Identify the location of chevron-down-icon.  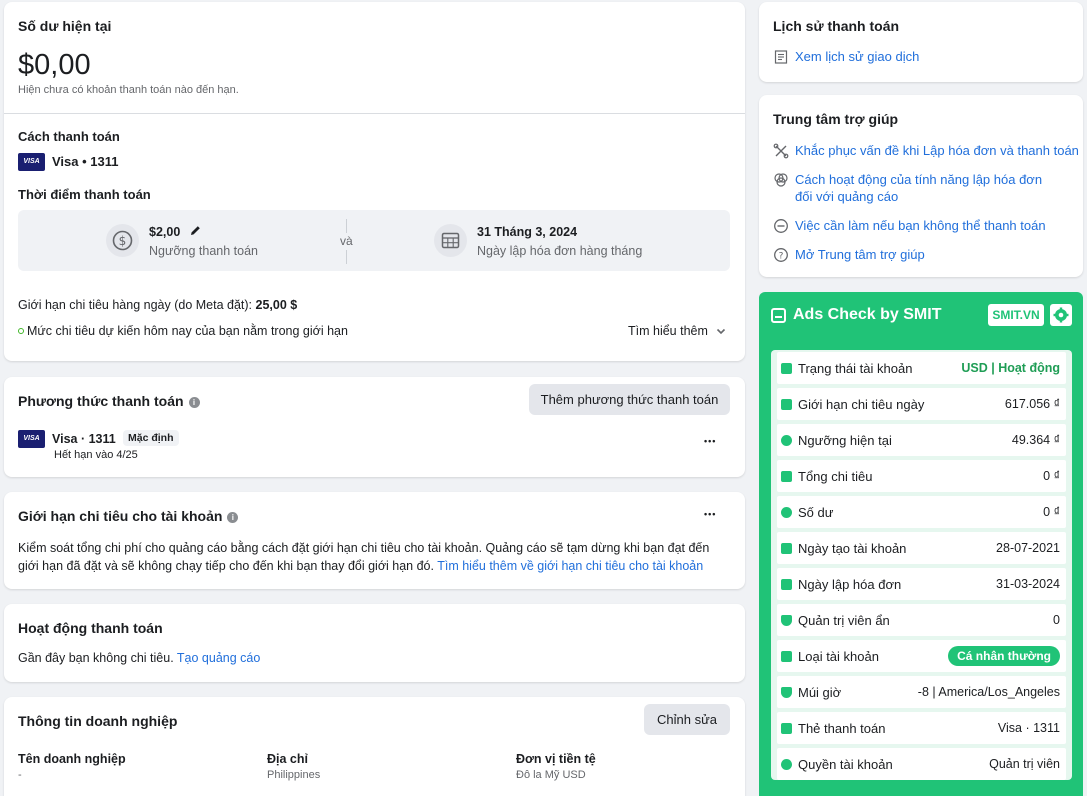
(720, 331).